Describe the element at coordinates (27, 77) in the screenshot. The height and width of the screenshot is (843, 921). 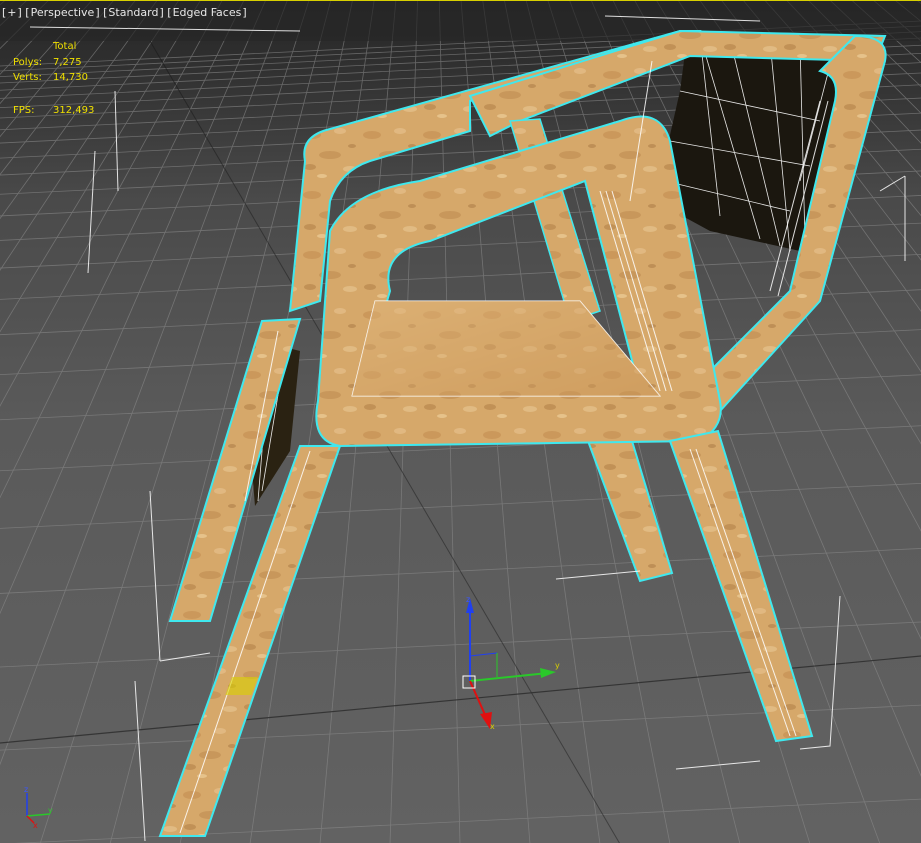
I see `verts-label: Verts:` at that location.